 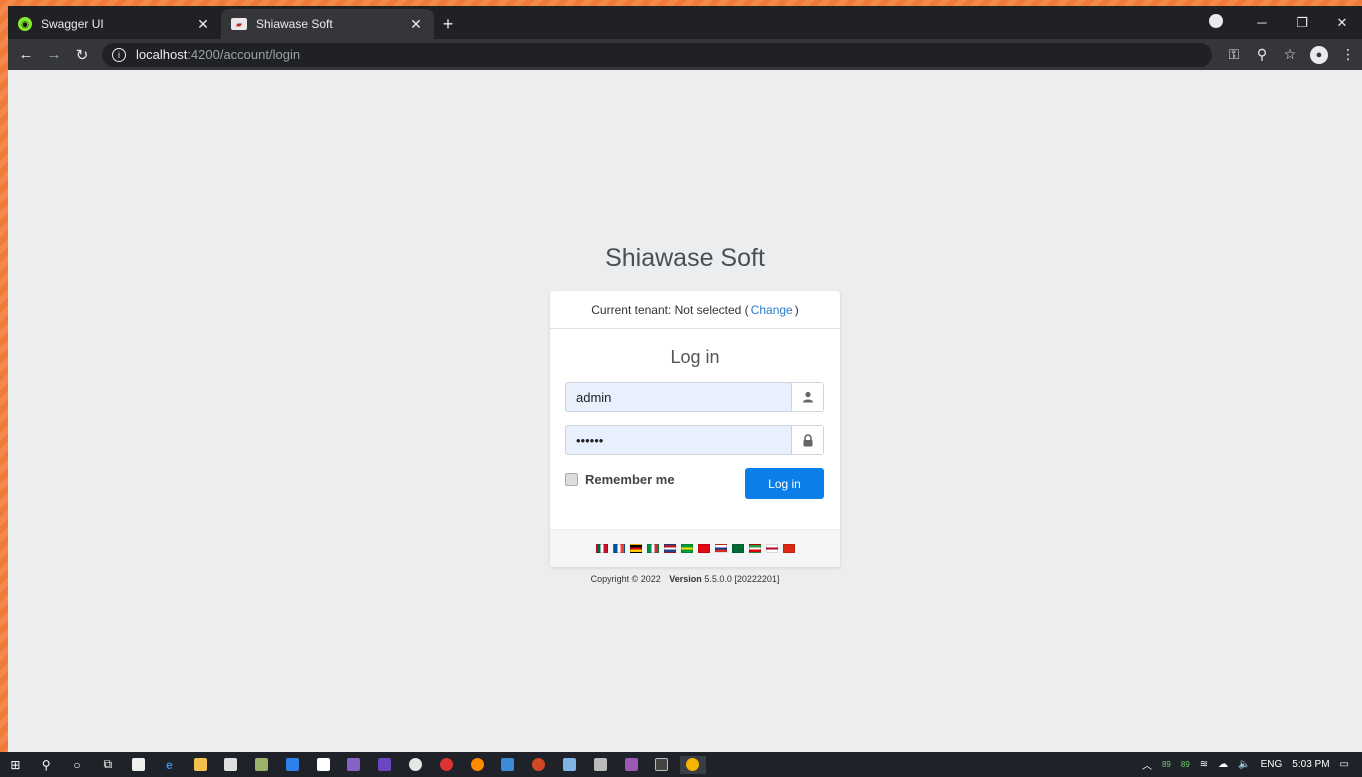 I want to click on app-icon: ▰, so click(x=239, y=24).